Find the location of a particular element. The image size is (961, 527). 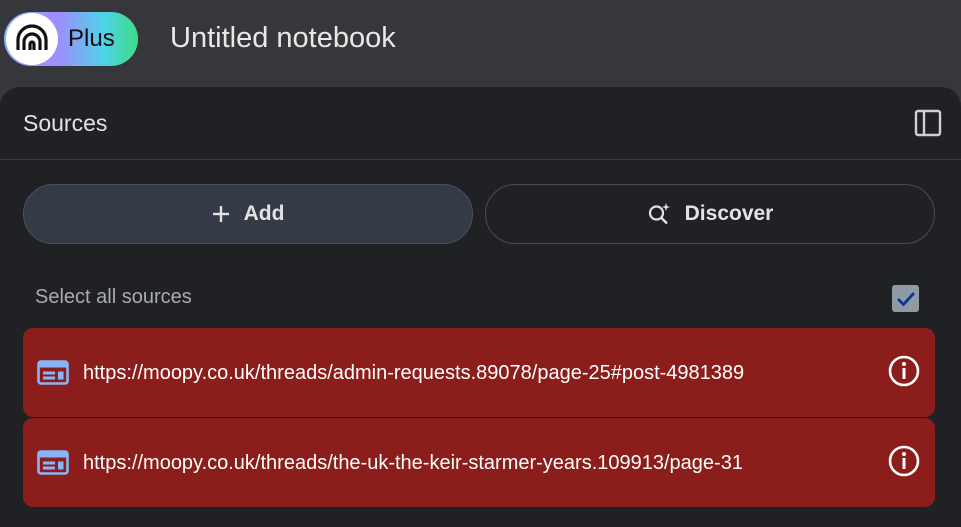

notebook-title: Untitled notebook is located at coordinates (283, 38).